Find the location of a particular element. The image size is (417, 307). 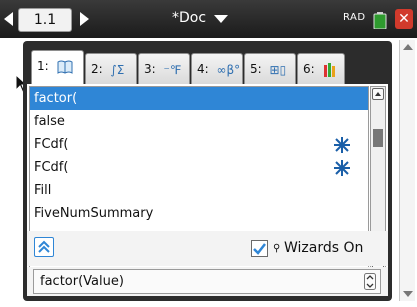

page-tab: 1.1 is located at coordinates (45, 20).